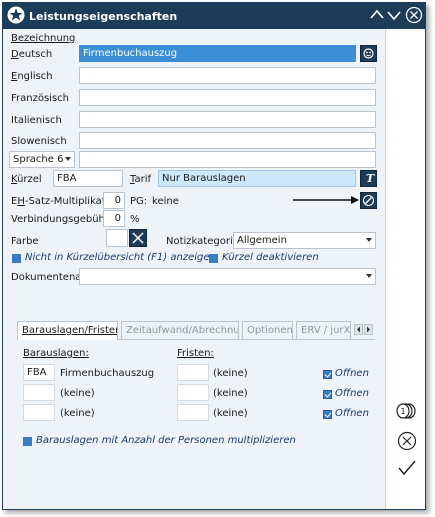  Describe the element at coordinates (26, 179) in the screenshot. I see `kuerzel-label: Kürzel` at that location.